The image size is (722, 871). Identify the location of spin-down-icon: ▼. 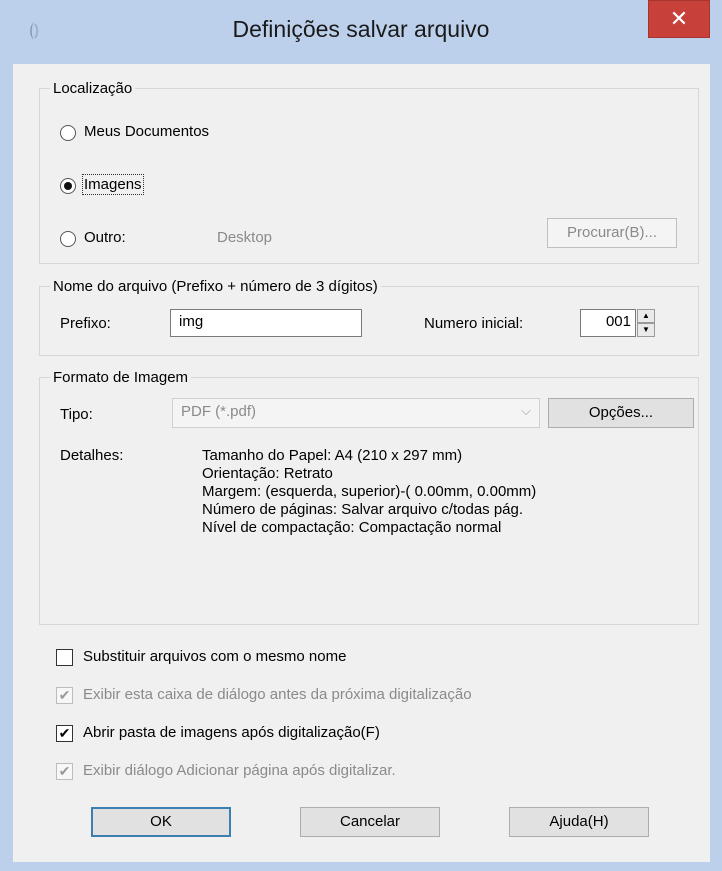
(646, 330).